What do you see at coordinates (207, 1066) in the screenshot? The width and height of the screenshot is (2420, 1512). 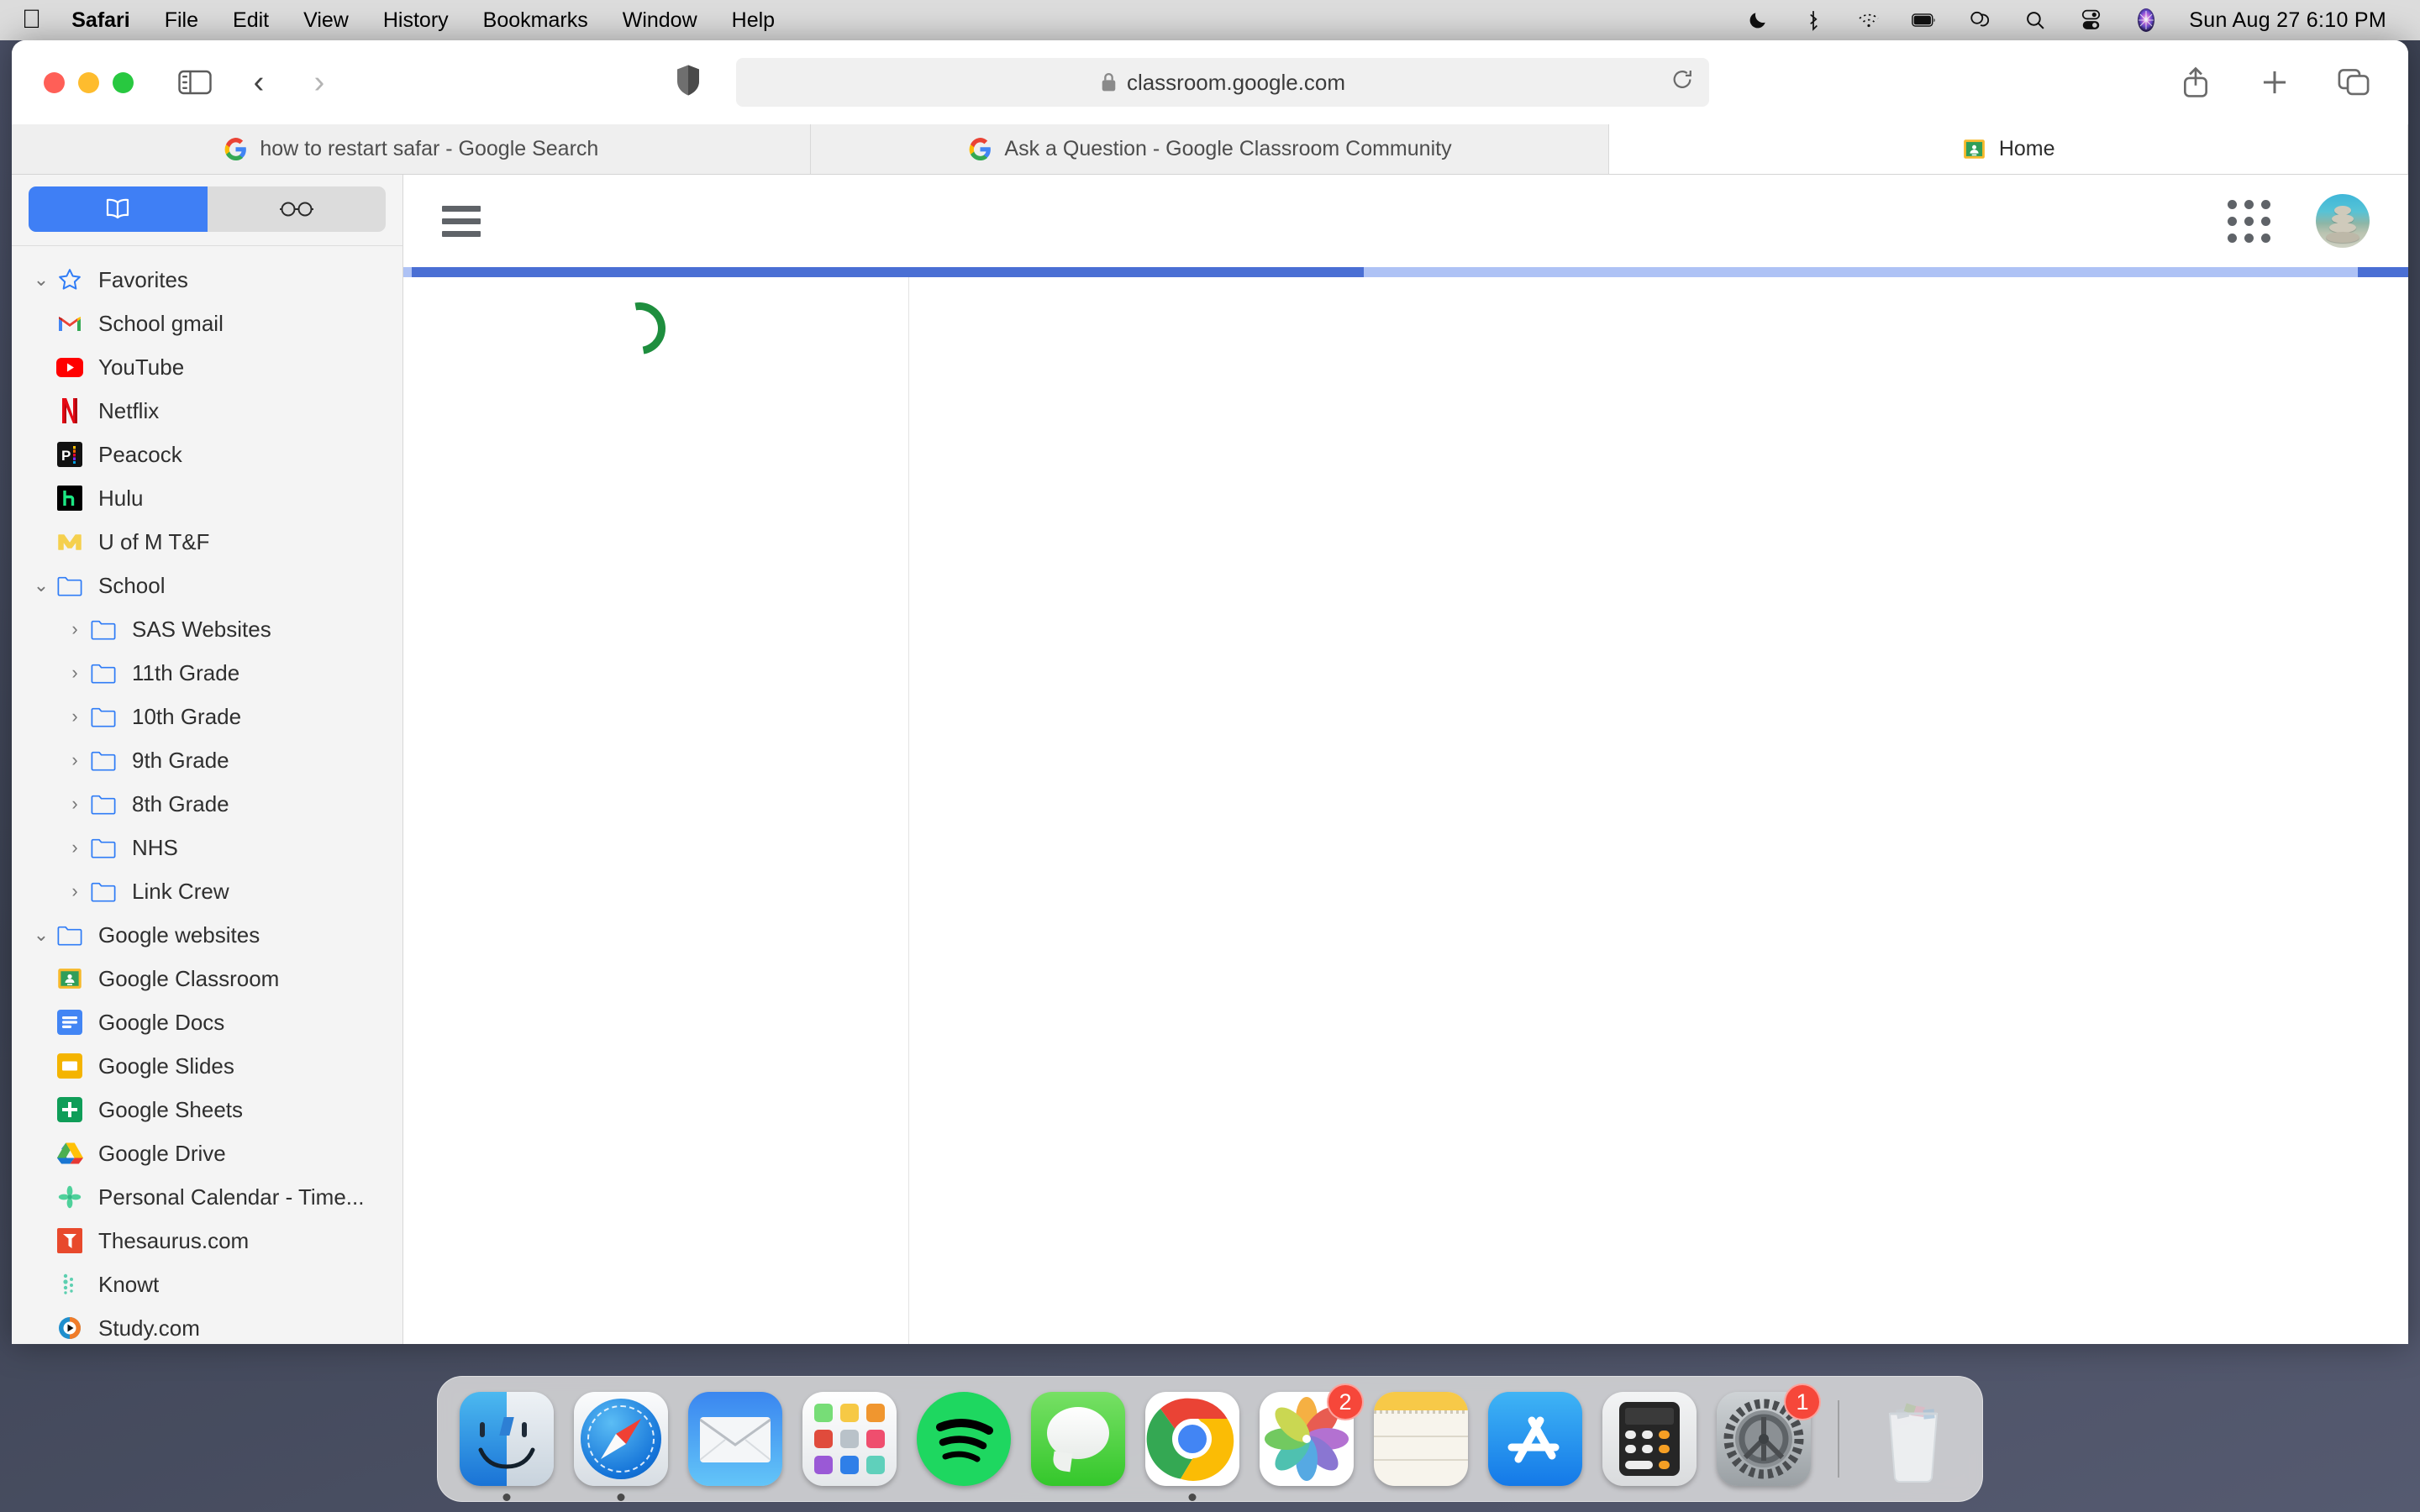 I see `sidebar-item-google-slides: Google Slides` at bounding box center [207, 1066].